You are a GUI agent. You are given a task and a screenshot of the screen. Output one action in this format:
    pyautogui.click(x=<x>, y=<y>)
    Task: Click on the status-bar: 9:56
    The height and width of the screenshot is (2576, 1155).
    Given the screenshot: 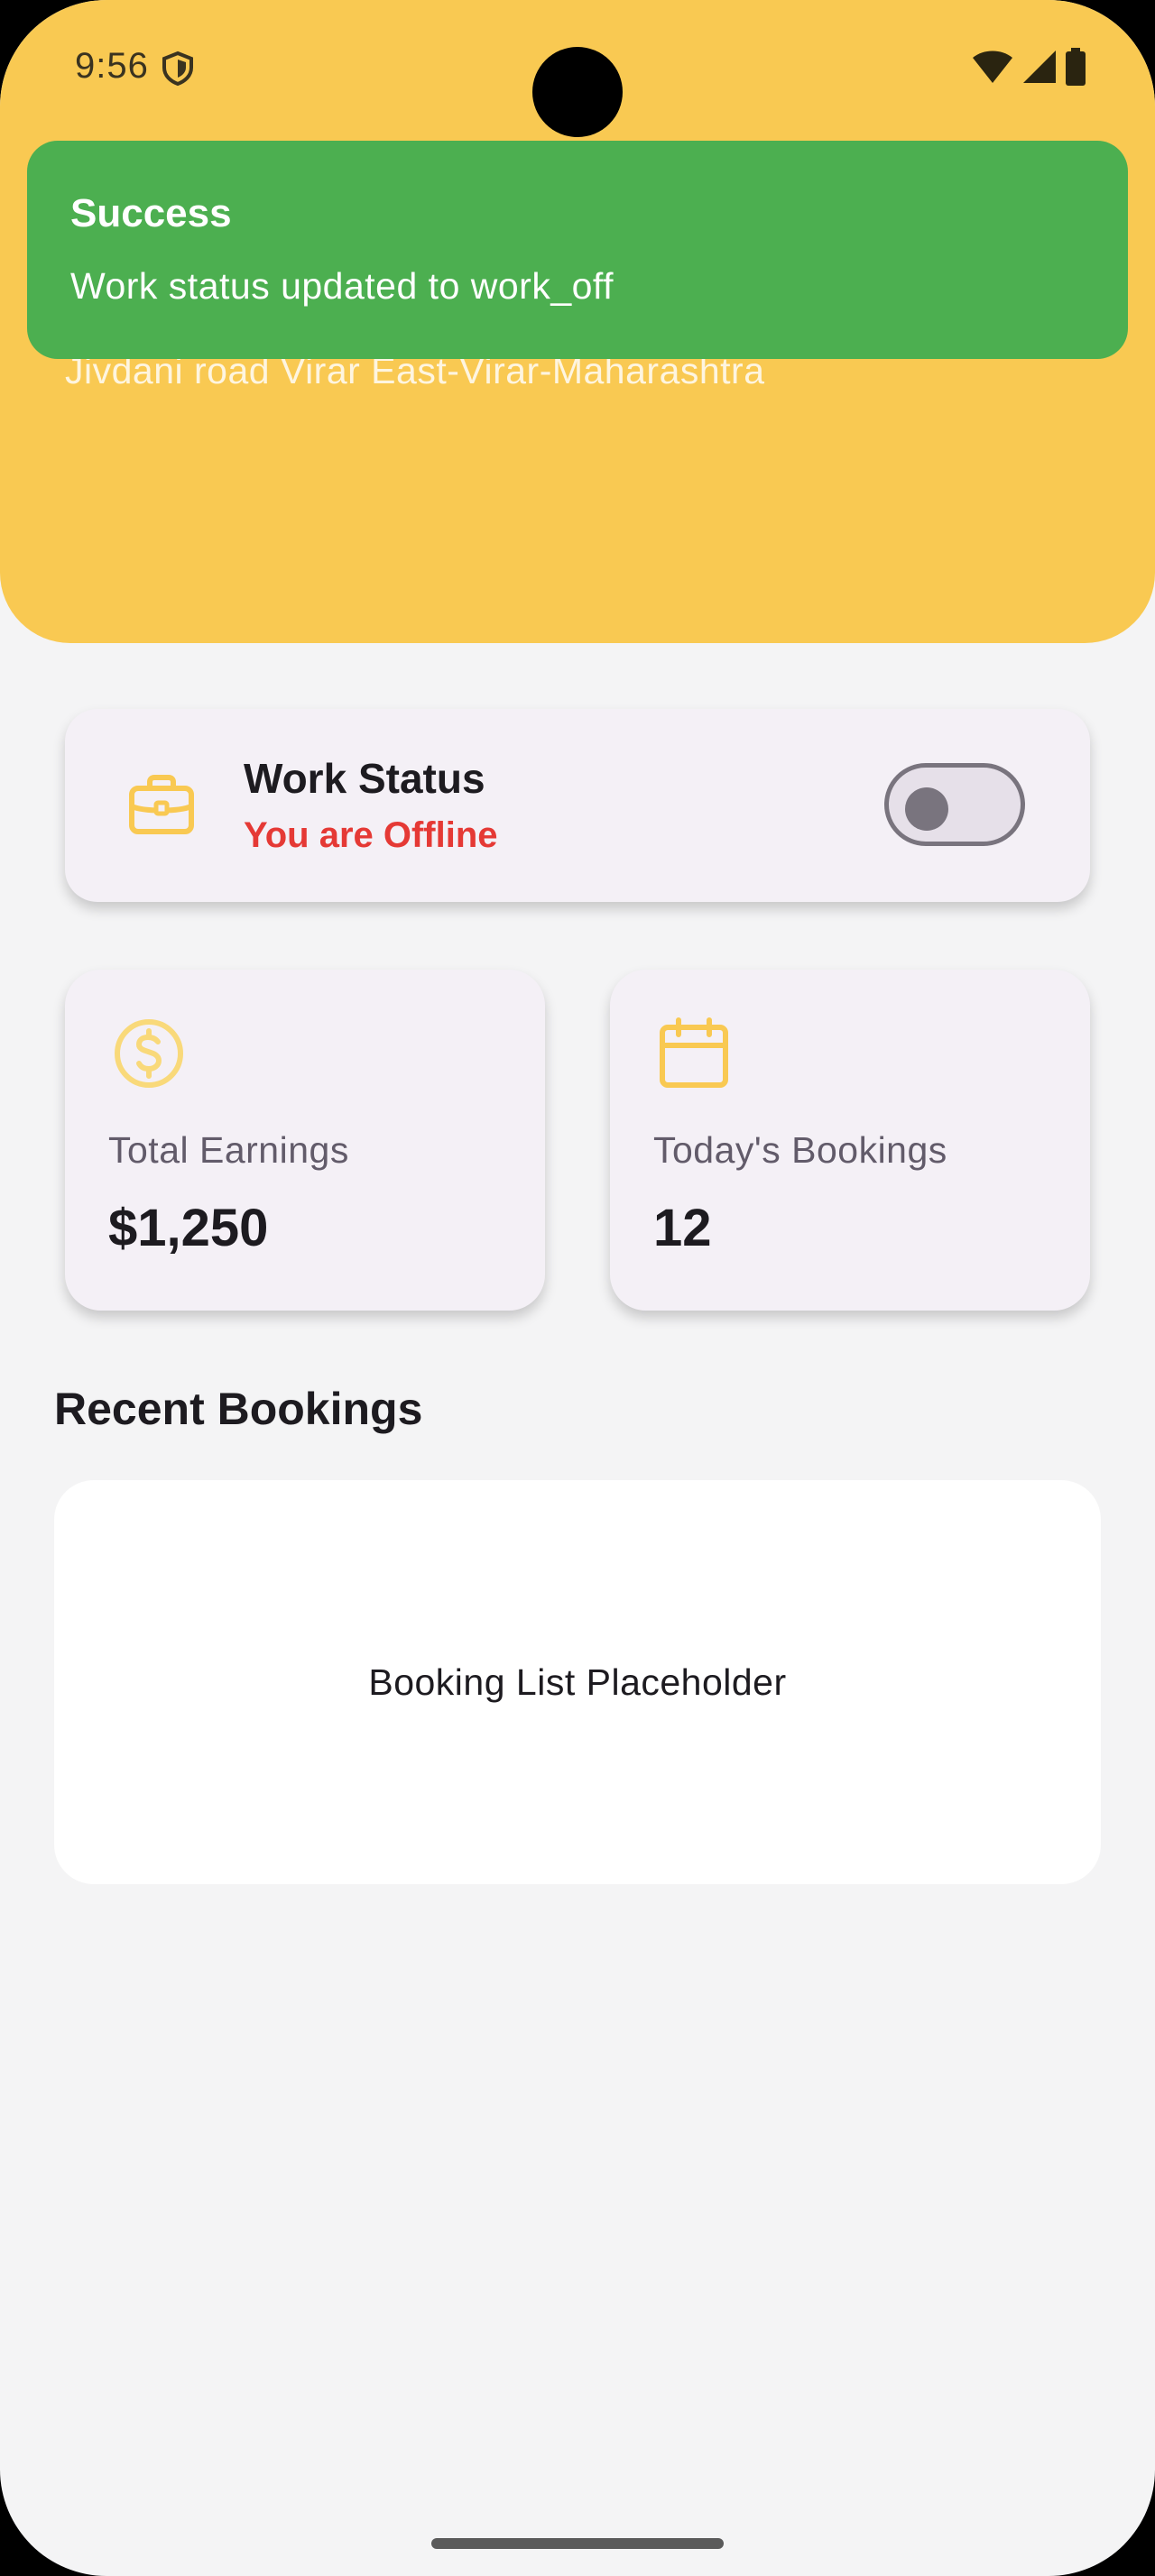 What is the action you would take?
    pyautogui.click(x=577, y=68)
    